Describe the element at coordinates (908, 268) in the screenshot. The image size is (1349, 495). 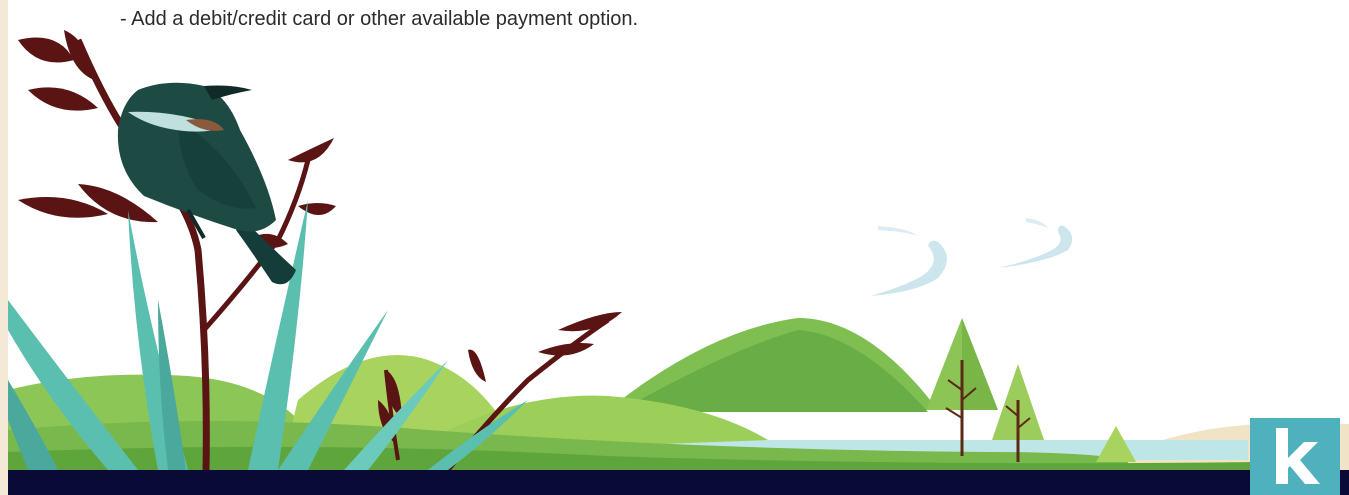
I see `cloud-left` at that location.